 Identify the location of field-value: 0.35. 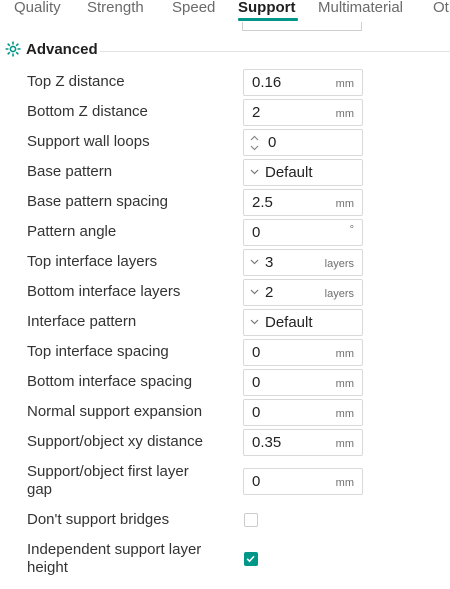
(267, 442).